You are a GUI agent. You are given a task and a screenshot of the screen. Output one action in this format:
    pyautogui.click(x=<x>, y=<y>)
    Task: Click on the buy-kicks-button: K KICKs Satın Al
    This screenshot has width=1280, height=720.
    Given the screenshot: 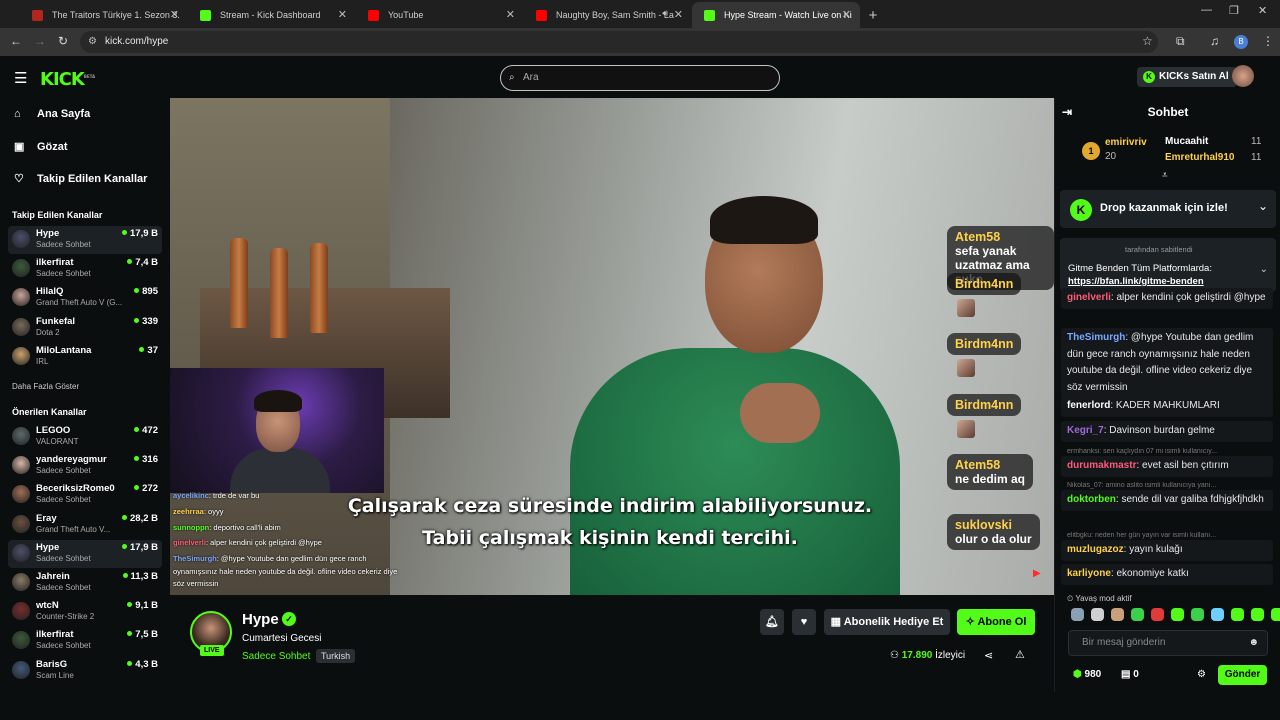 What is the action you would take?
    pyautogui.click(x=1187, y=77)
    